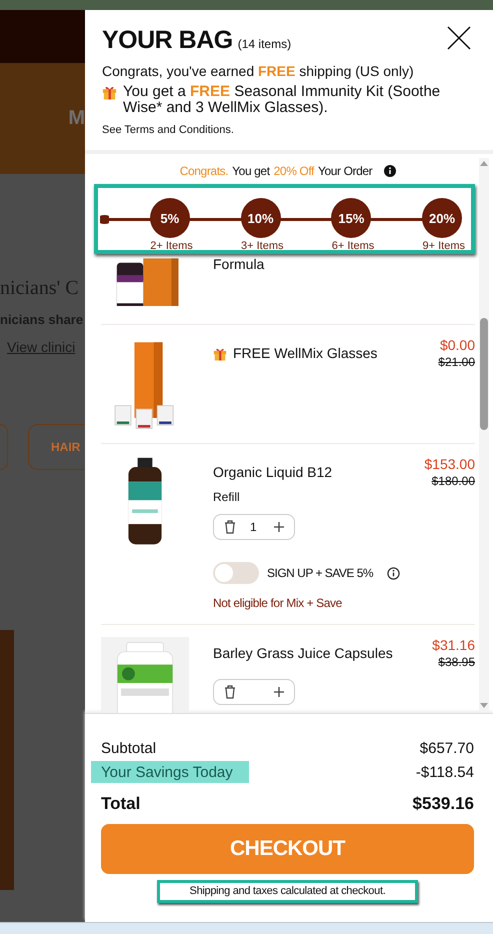 Image resolution: width=493 pixels, height=934 pixels. What do you see at coordinates (204, 171) in the screenshot?
I see `promo-text: Congrats.` at bounding box center [204, 171].